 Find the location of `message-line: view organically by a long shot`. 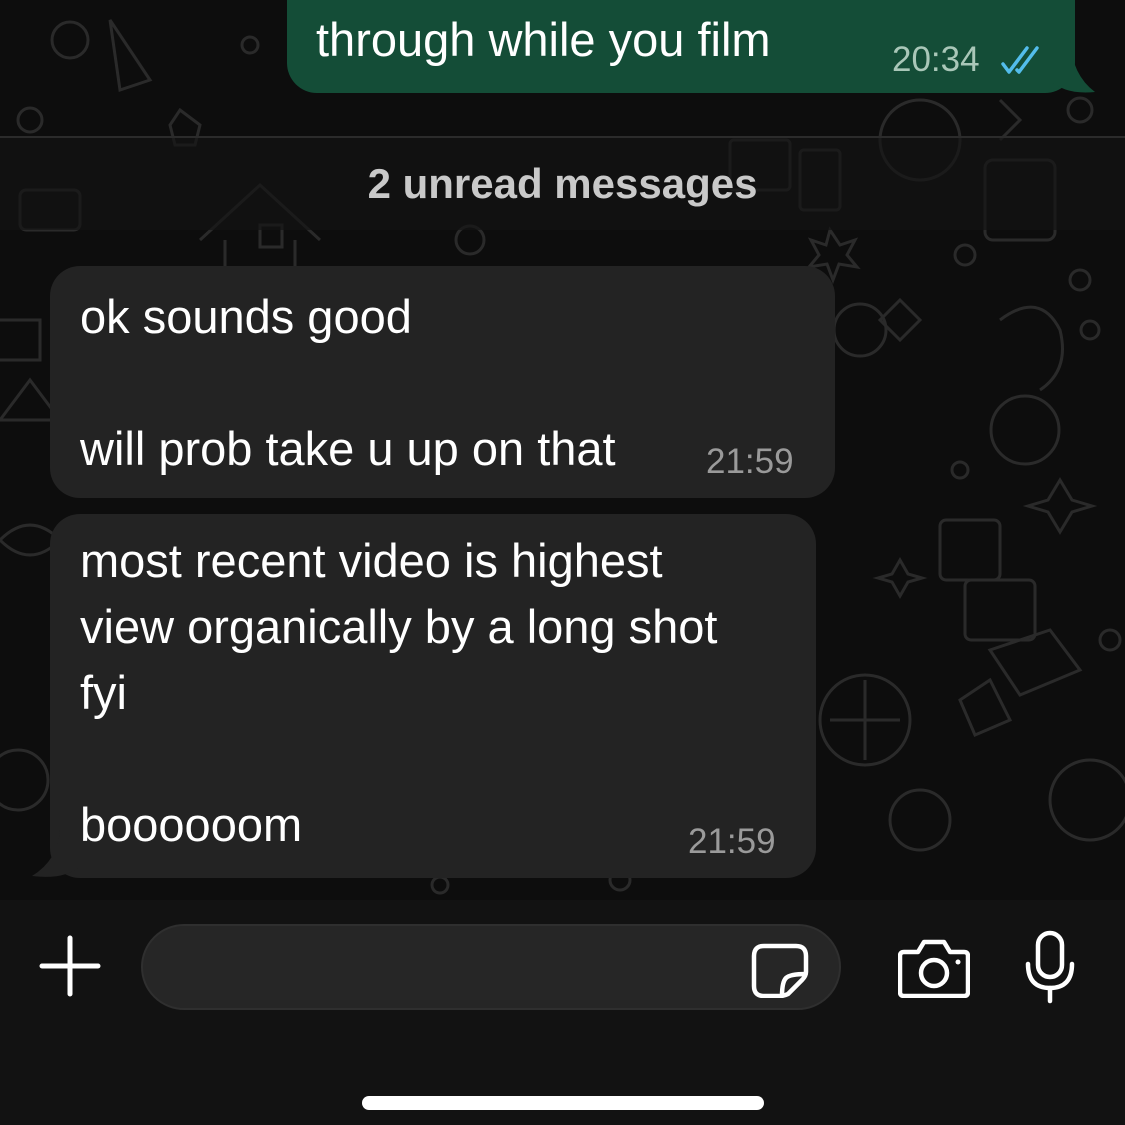

message-line: view organically by a long shot is located at coordinates (399, 626).